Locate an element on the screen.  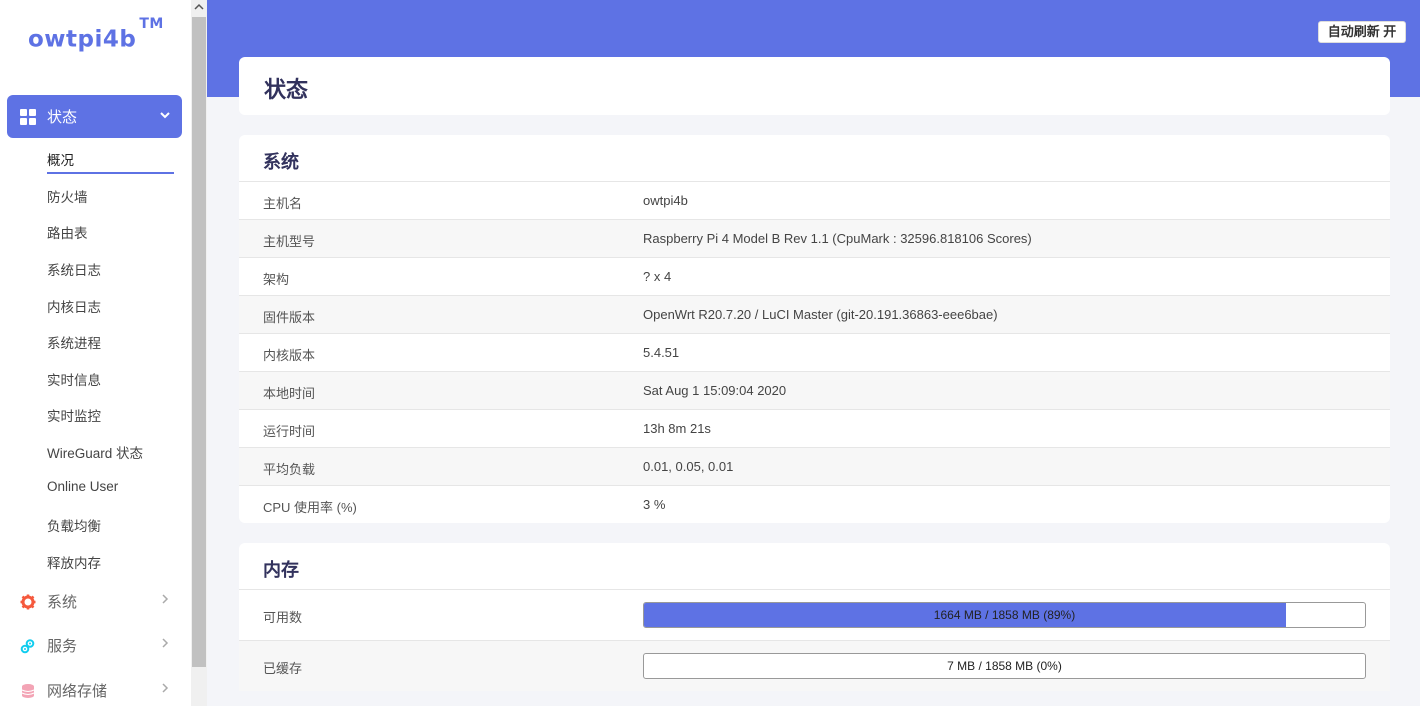
row-value: owtpi4b is located at coordinates (665, 200).